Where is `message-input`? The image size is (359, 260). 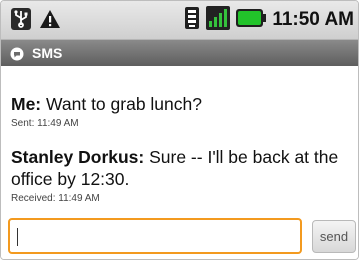 message-input is located at coordinates (155, 236).